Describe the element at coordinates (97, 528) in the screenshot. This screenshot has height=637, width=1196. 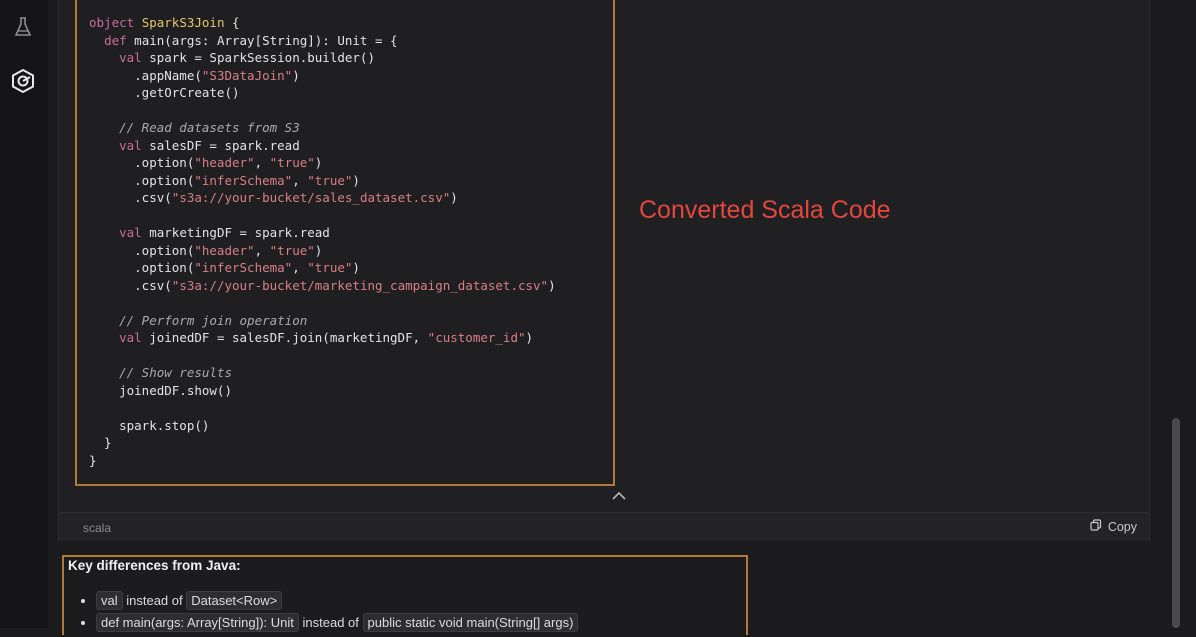
I see `language-label: scala` at that location.